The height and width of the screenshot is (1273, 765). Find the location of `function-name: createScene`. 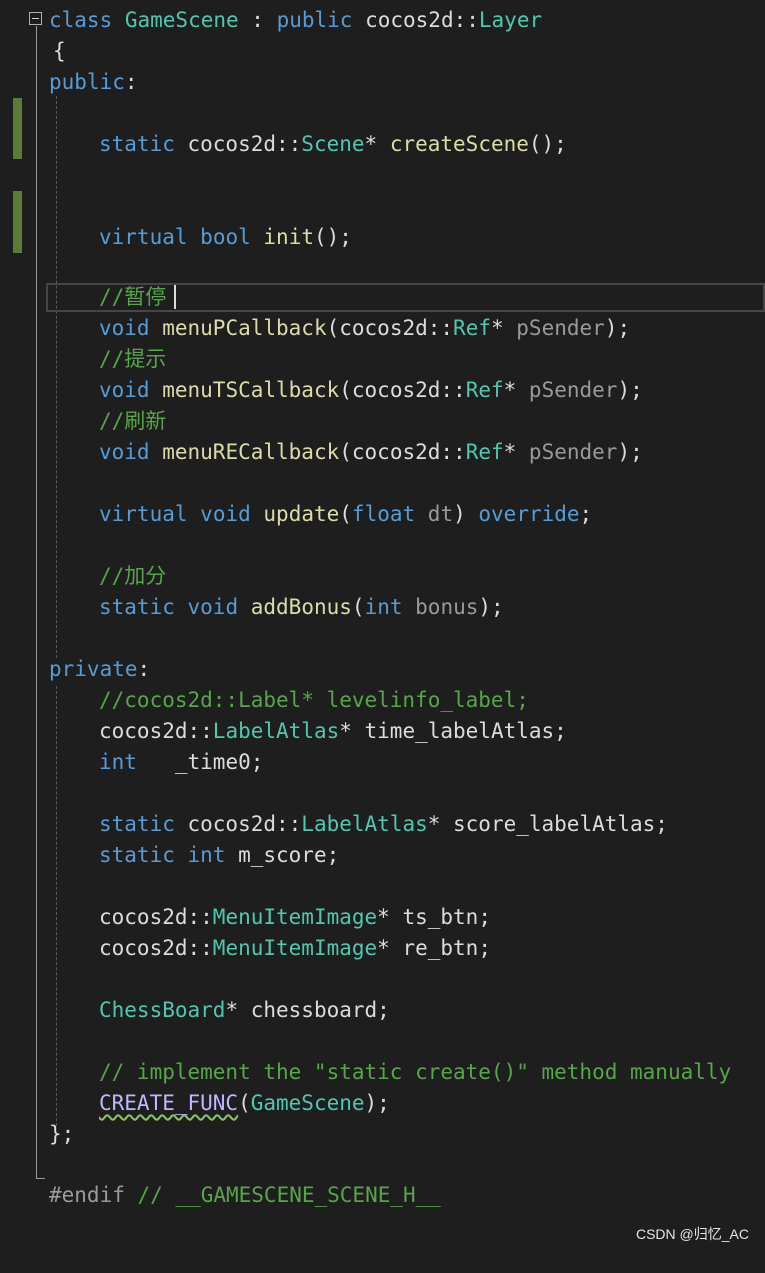

function-name: createScene is located at coordinates (459, 144).